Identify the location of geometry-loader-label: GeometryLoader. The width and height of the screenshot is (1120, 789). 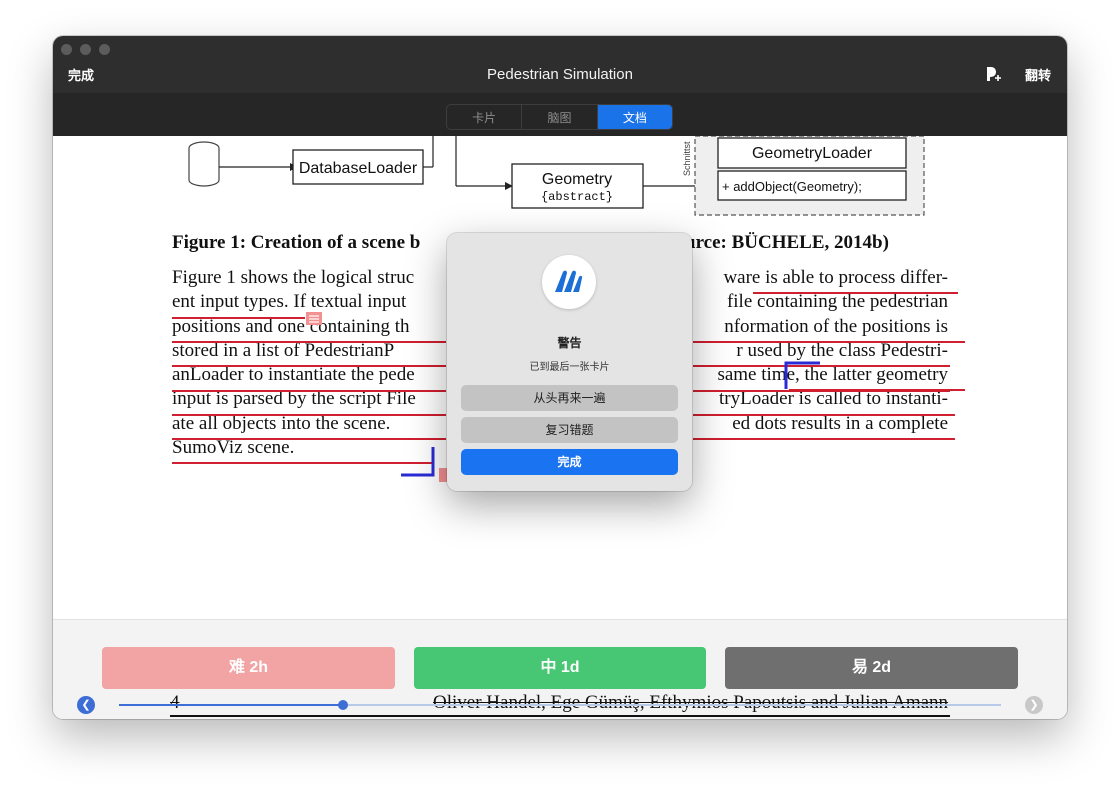
(812, 153).